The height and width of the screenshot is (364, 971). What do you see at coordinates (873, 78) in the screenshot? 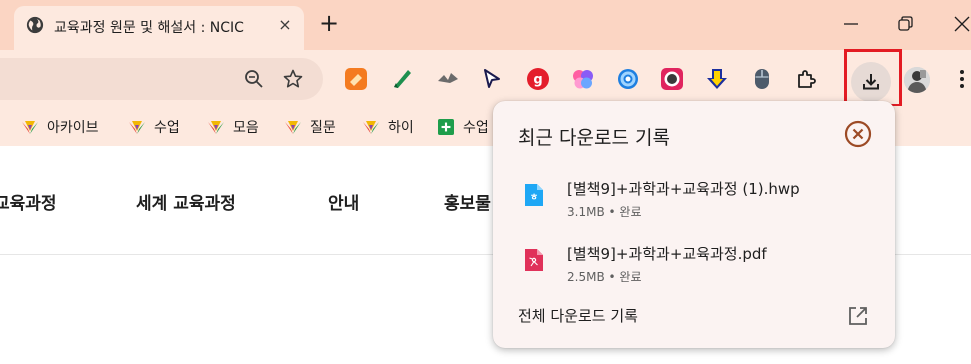
I see `download-button-highlight` at bounding box center [873, 78].